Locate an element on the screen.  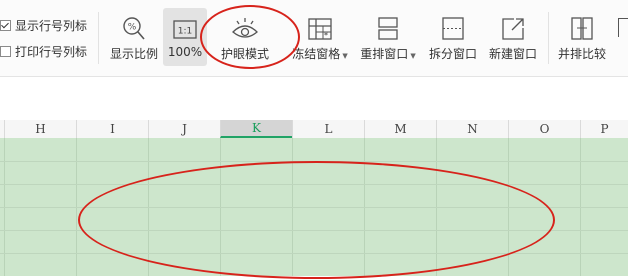
column-header-o: O is located at coordinates (544, 129).